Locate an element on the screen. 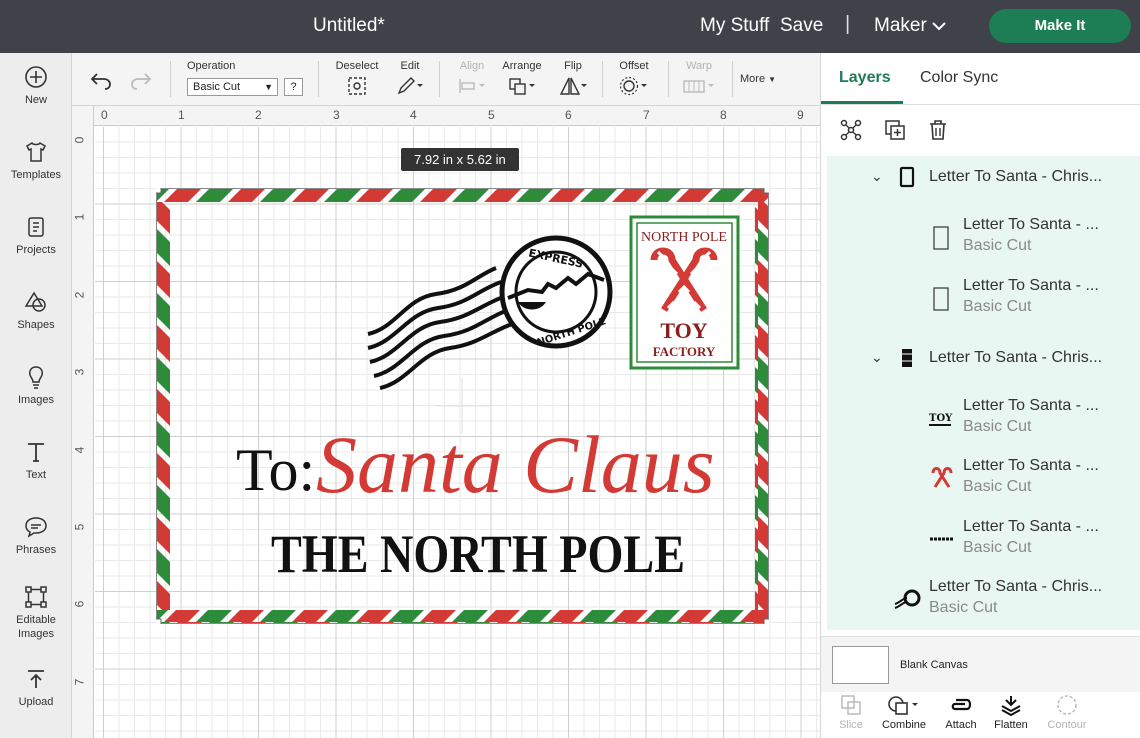 This screenshot has height=738, width=1140. sidebar-label: Shapes is located at coordinates (36, 325).